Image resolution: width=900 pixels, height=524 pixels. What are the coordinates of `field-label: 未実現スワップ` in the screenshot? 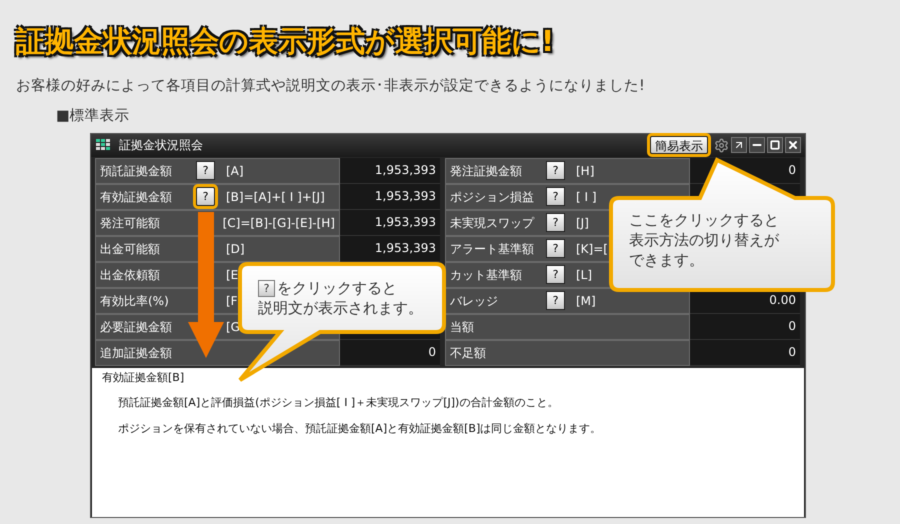 It's located at (493, 223).